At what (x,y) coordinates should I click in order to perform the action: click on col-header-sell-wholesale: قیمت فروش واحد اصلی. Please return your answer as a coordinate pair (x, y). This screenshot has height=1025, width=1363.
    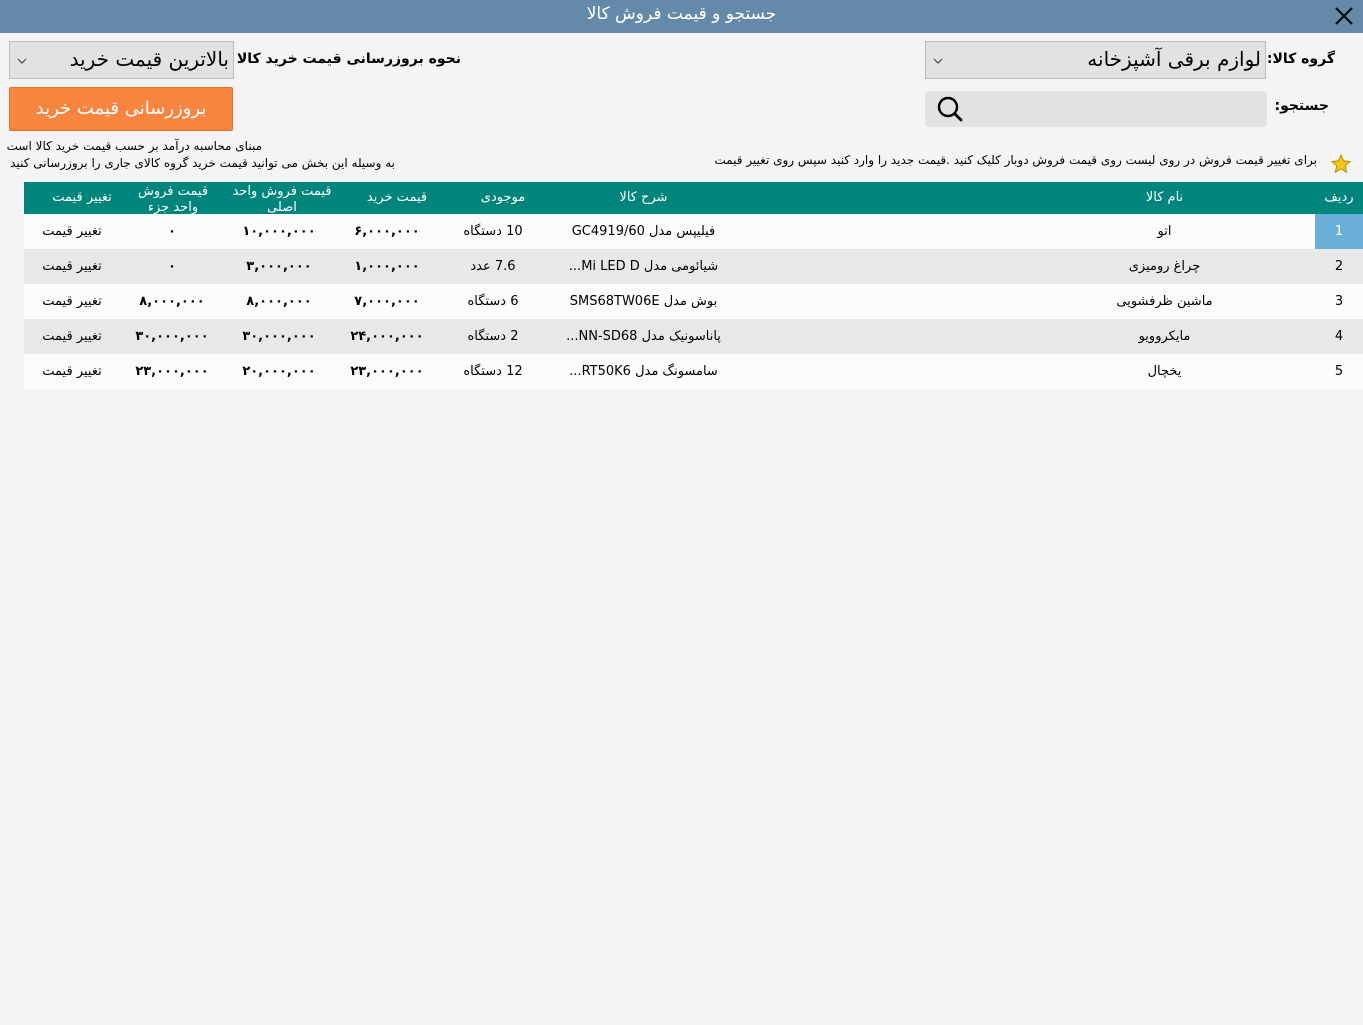
    Looking at the image, I should click on (282, 198).